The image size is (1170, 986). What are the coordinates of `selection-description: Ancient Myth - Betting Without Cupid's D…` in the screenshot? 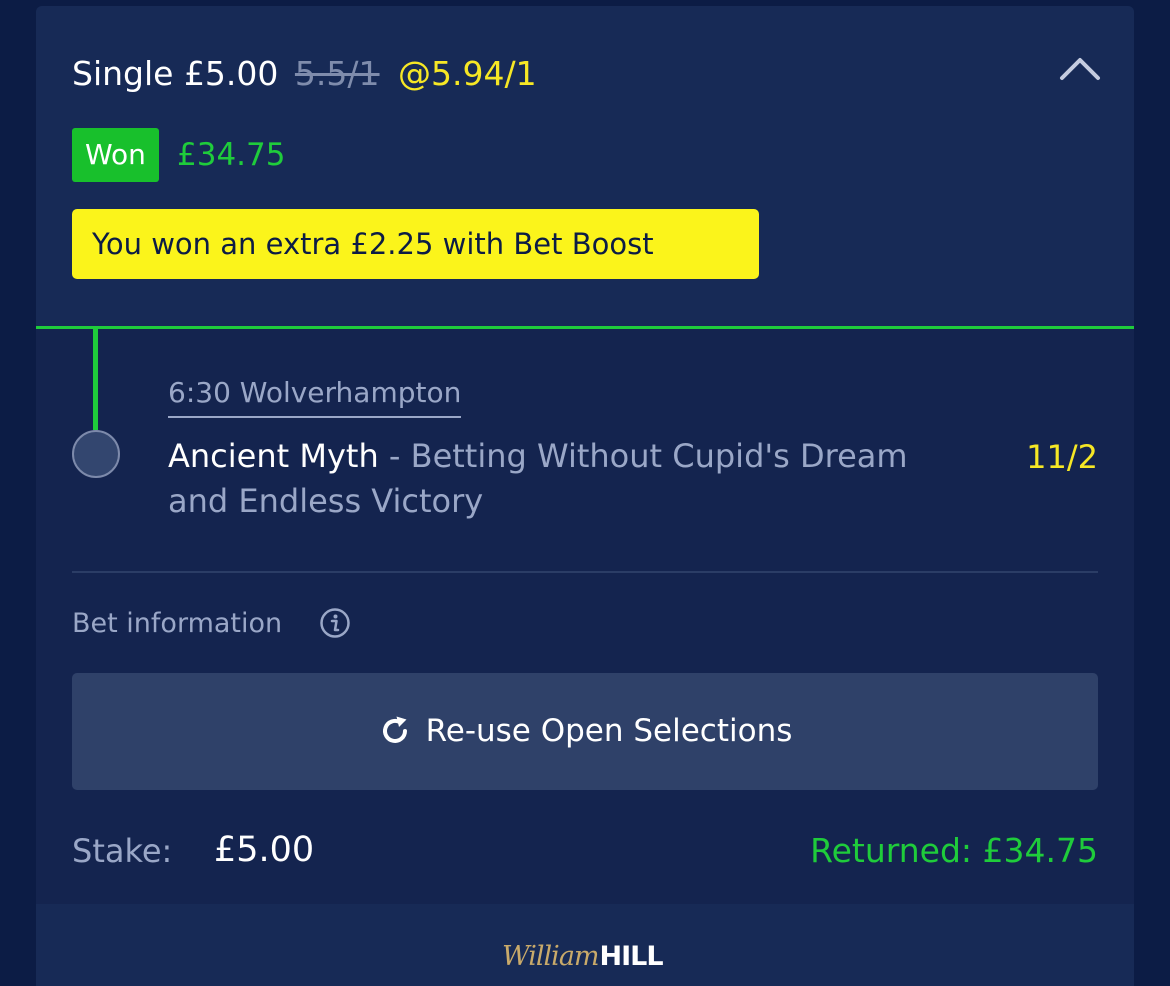 It's located at (548, 479).